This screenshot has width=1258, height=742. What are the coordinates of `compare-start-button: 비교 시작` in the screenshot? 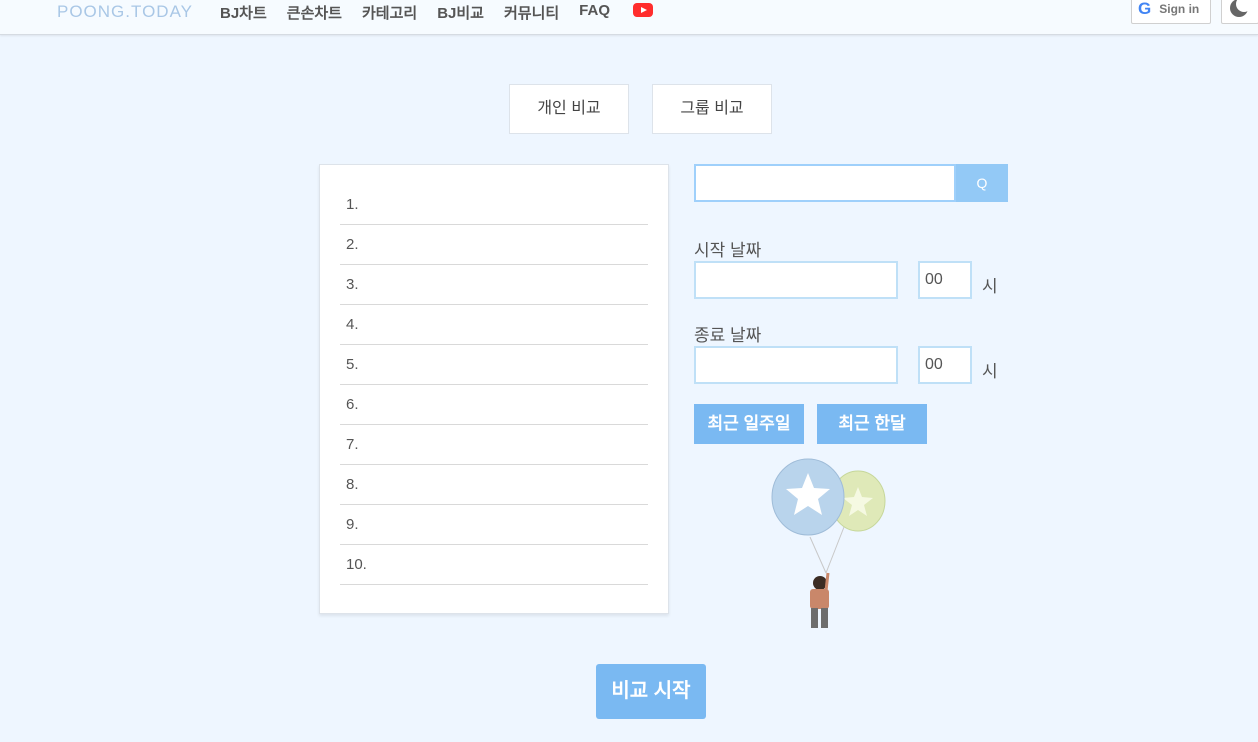 It's located at (651, 691).